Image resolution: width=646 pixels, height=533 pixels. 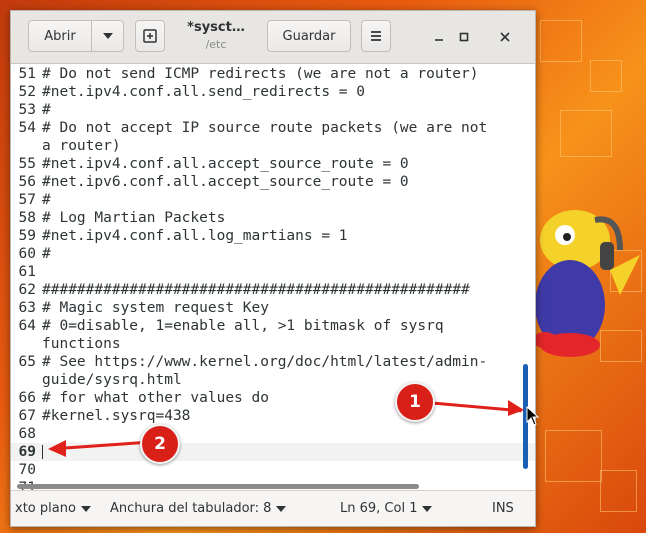 I want to click on editor-line: 68, so click(x=273, y=434).